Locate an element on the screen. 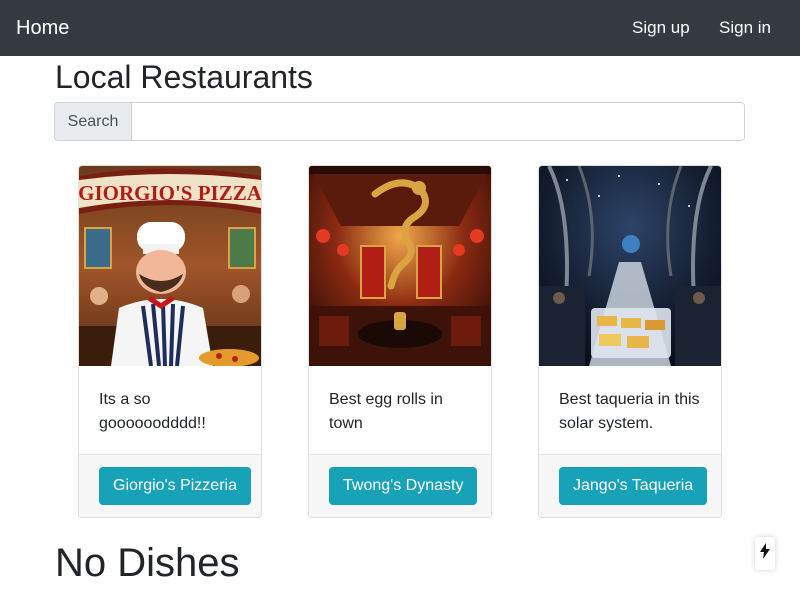 The image size is (800, 600). restaurant-button: Giorgio's Pizzeria is located at coordinates (175, 486).